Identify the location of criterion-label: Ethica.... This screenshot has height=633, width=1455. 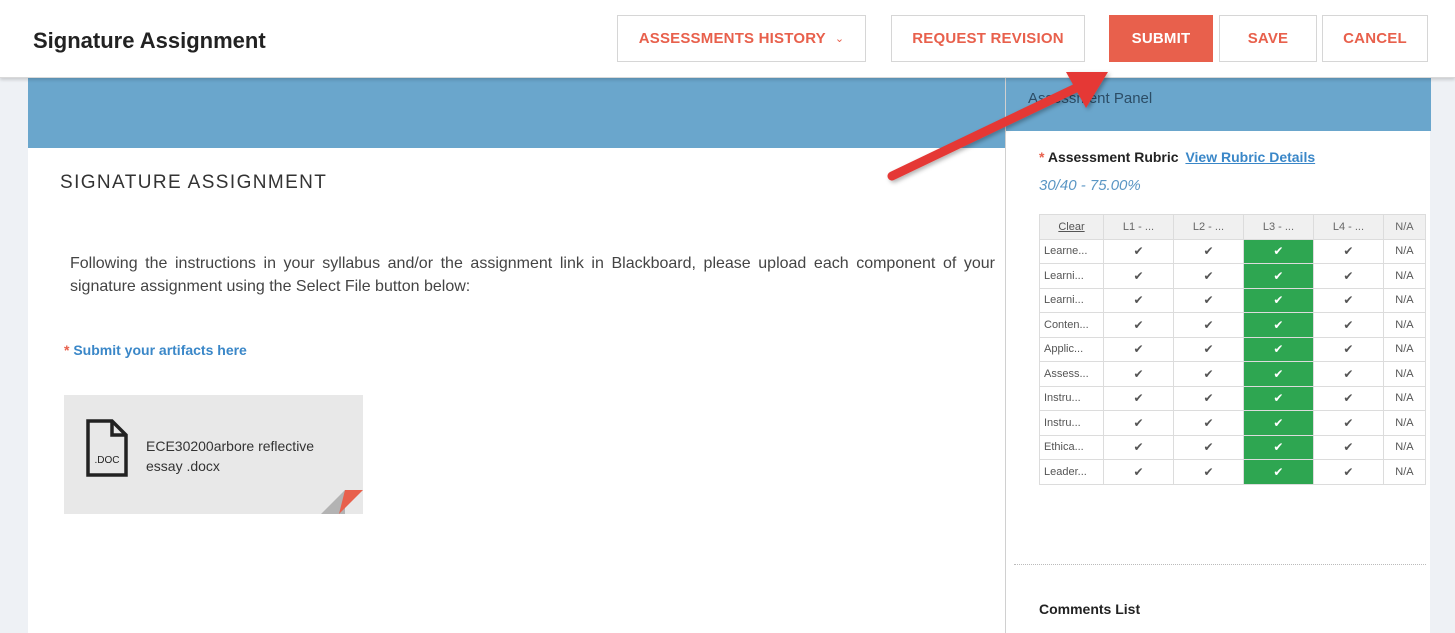
(1071, 447).